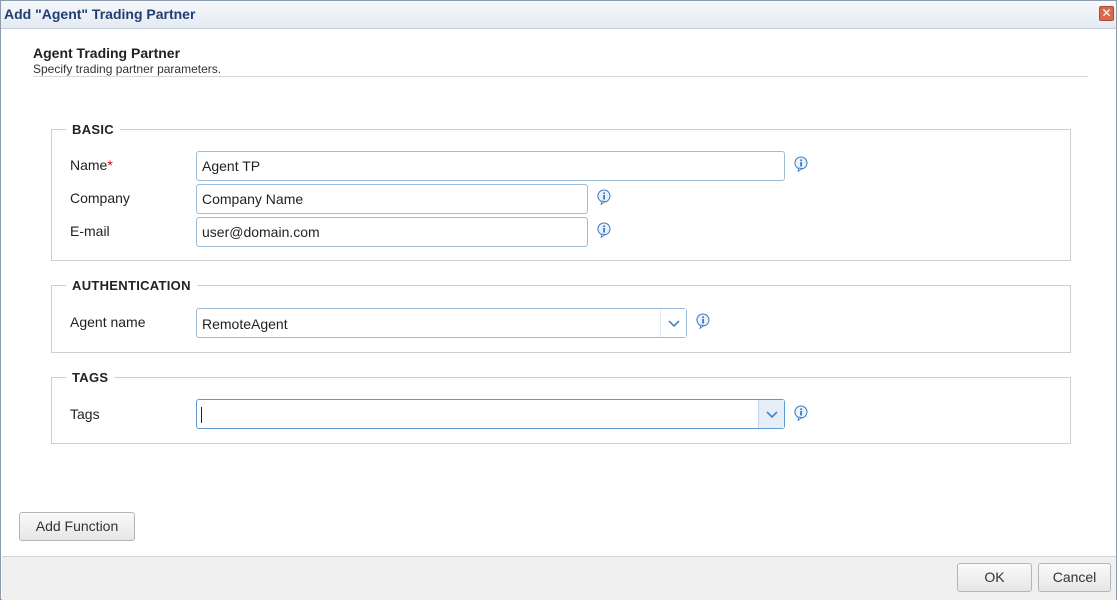  Describe the element at coordinates (1106, 13) in the screenshot. I see `close-icon: ✕` at that location.